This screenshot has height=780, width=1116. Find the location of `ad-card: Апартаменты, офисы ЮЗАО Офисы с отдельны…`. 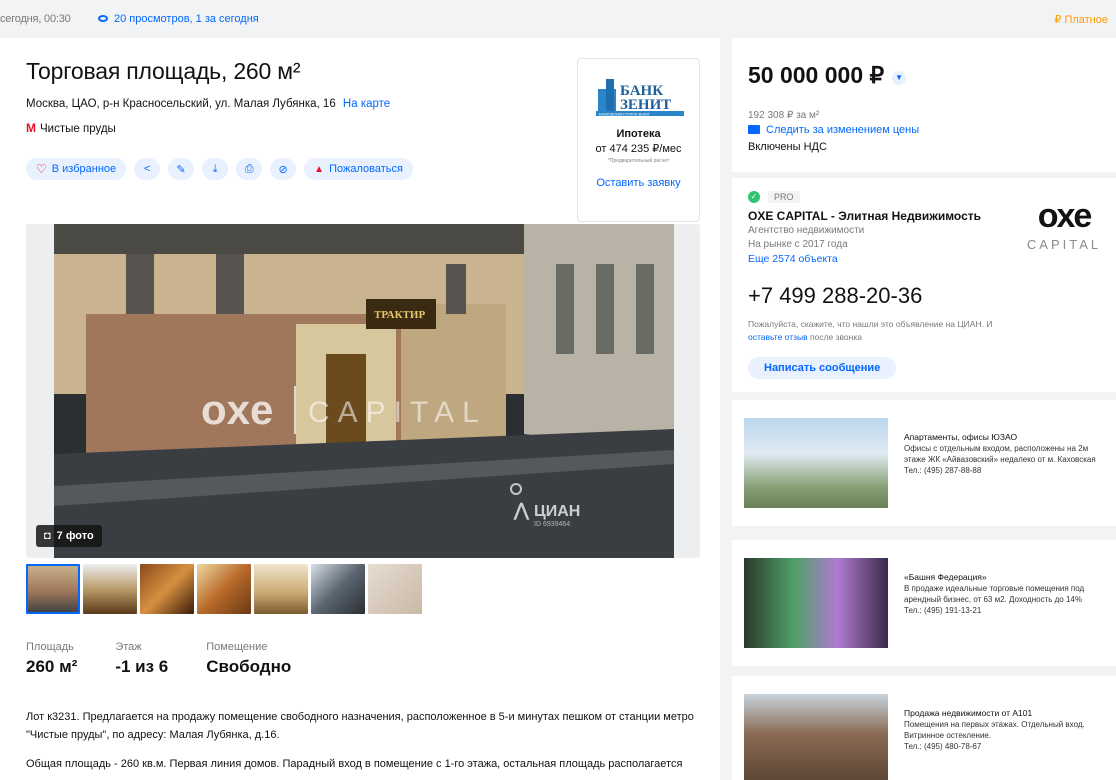

ad-card: Апартаменты, офисы ЮЗАО Офисы с отдельны… is located at coordinates (924, 463).